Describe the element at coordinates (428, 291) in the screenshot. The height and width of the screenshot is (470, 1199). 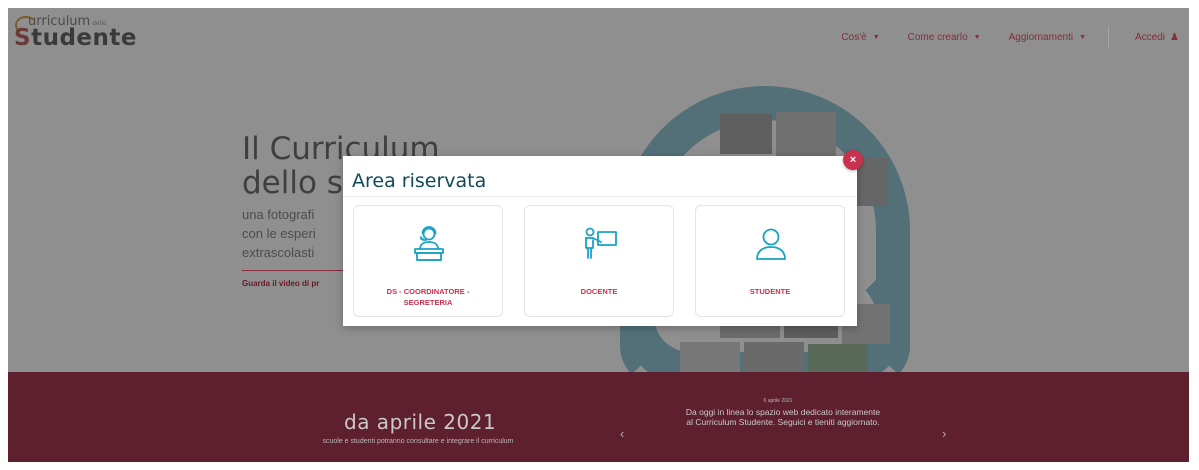
I see `role-card-label-line: DS - COORDINATORE -` at that location.